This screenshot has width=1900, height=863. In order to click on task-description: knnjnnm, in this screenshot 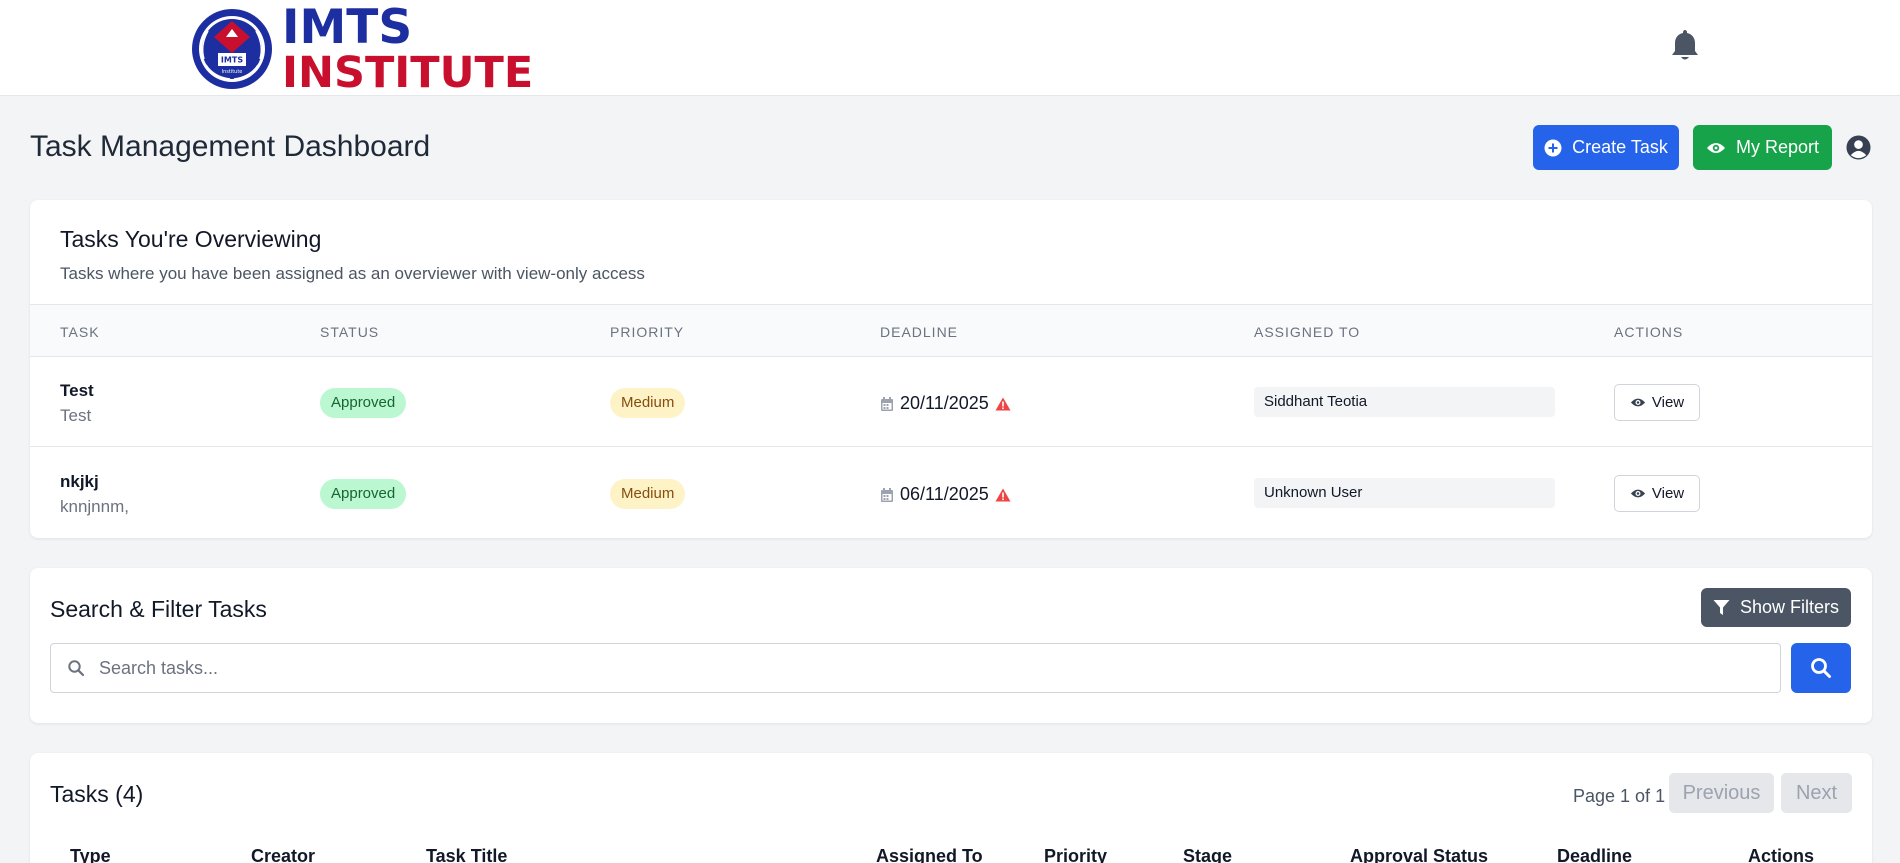, I will do `click(94, 506)`.